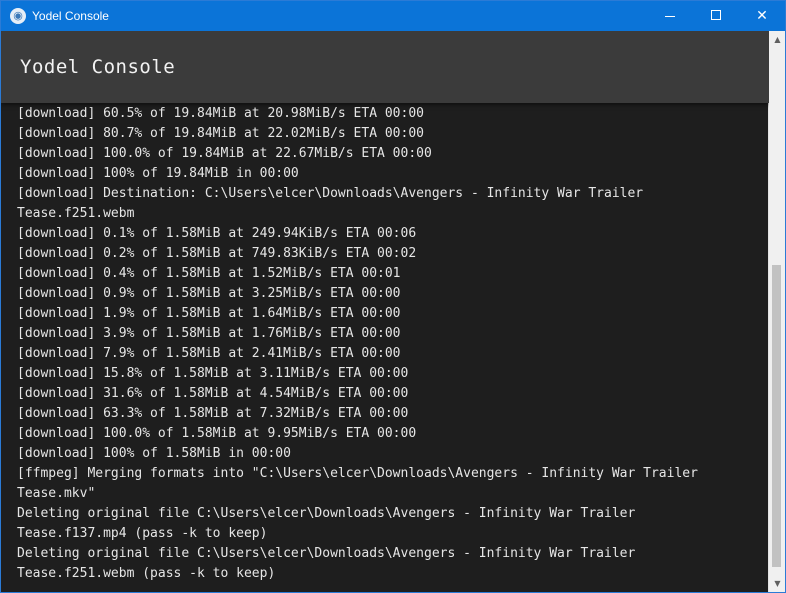  What do you see at coordinates (777, 39) in the screenshot?
I see `scroll-up-arrow-icon: ▲` at bounding box center [777, 39].